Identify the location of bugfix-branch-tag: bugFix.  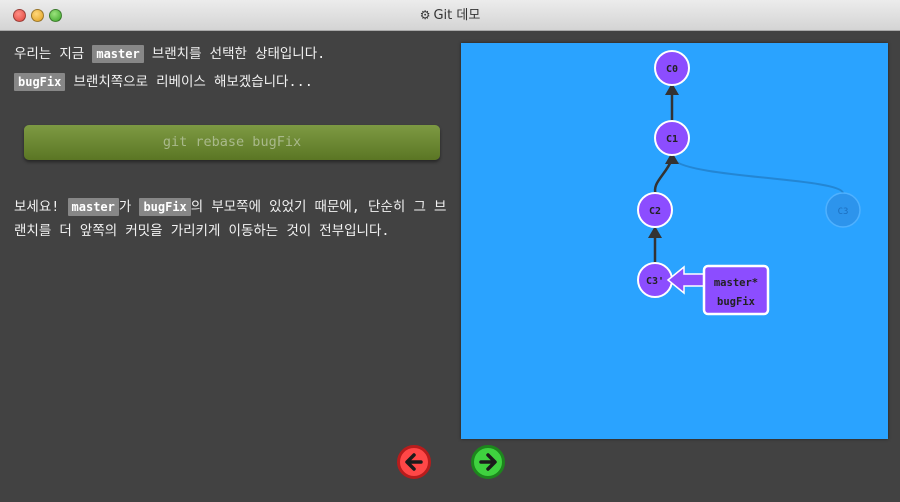
(40, 82).